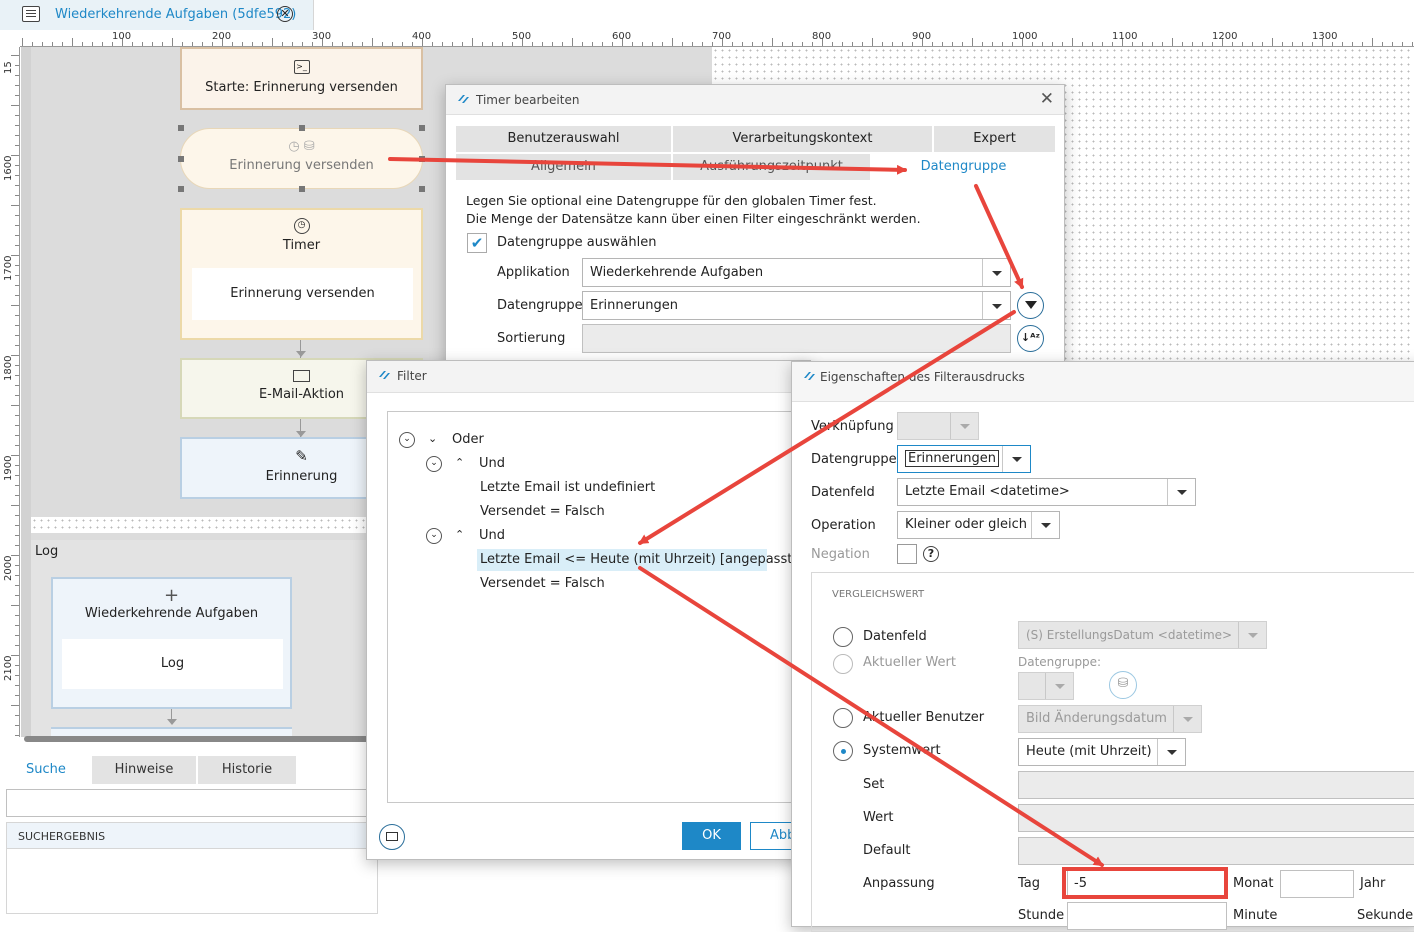  What do you see at coordinates (711, 836) in the screenshot?
I see `ok-button: OK` at bounding box center [711, 836].